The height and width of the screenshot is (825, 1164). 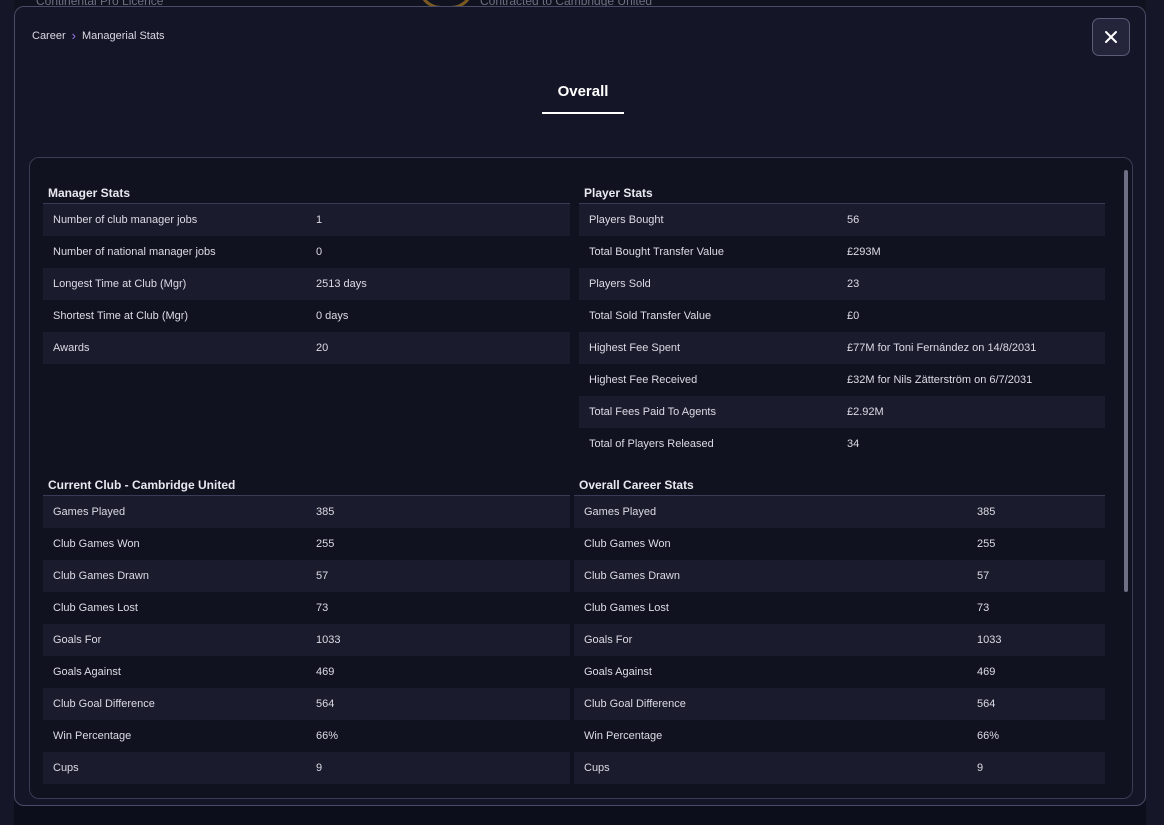 What do you see at coordinates (864, 252) in the screenshot?
I see `stat-value: £293M` at bounding box center [864, 252].